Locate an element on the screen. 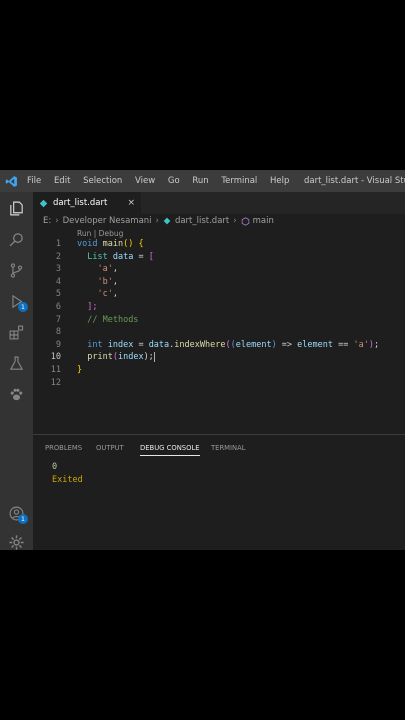 Image resolution: width=405 pixels, height=720 pixels. testing-flask-icon is located at coordinates (16, 363).